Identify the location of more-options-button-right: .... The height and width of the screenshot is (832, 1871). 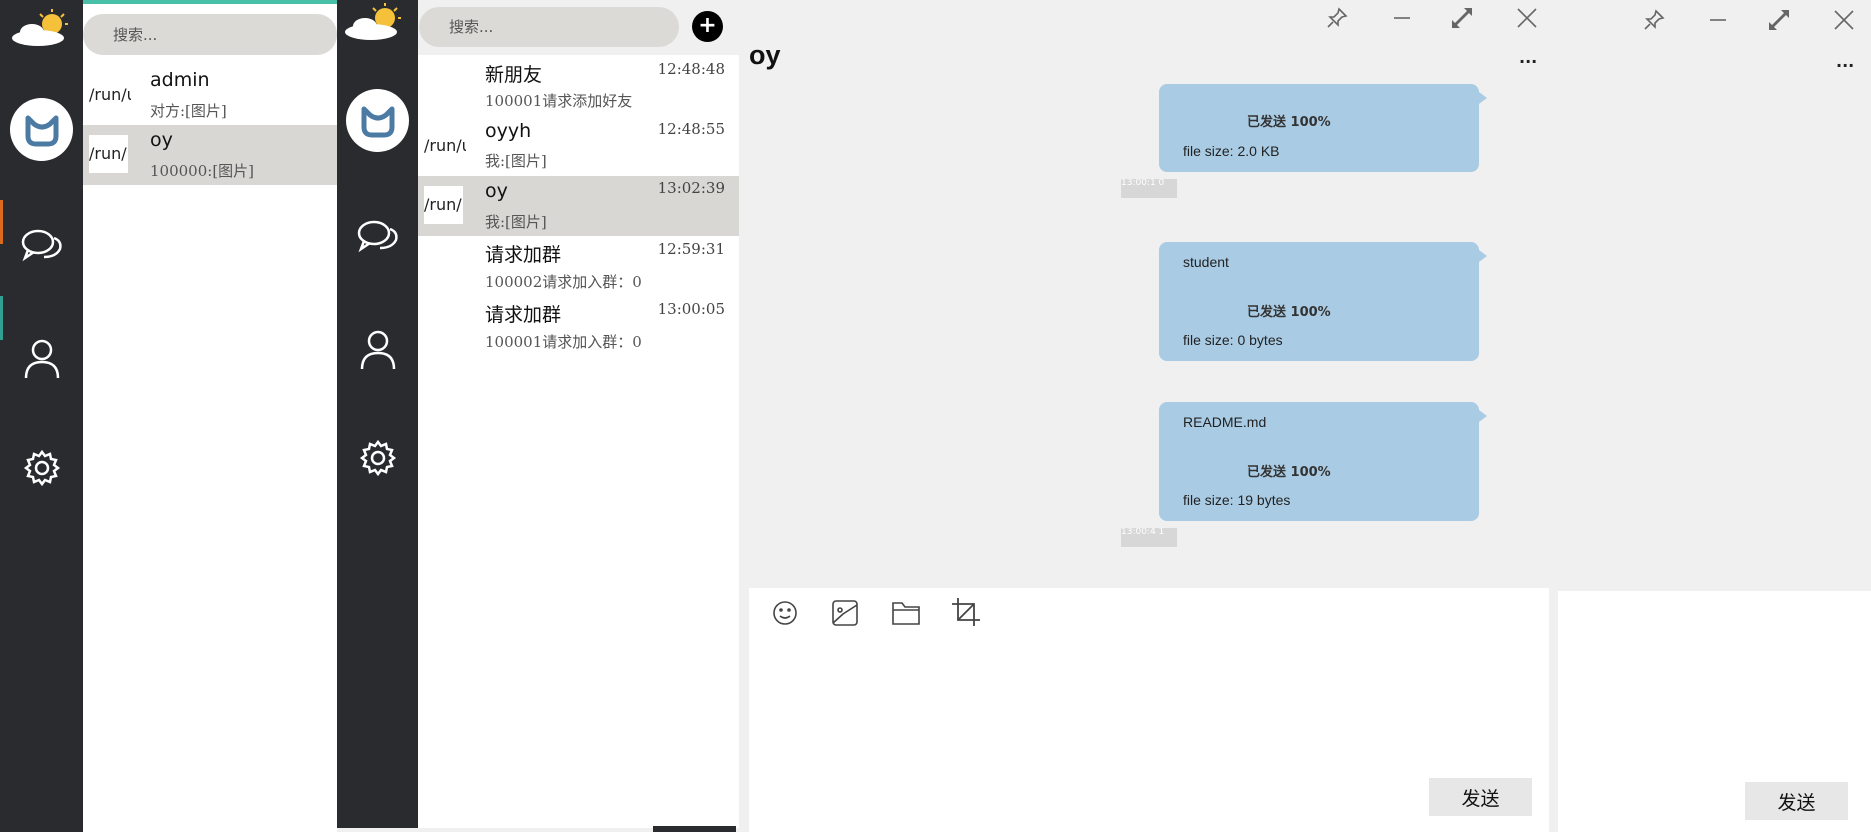
(1845, 61).